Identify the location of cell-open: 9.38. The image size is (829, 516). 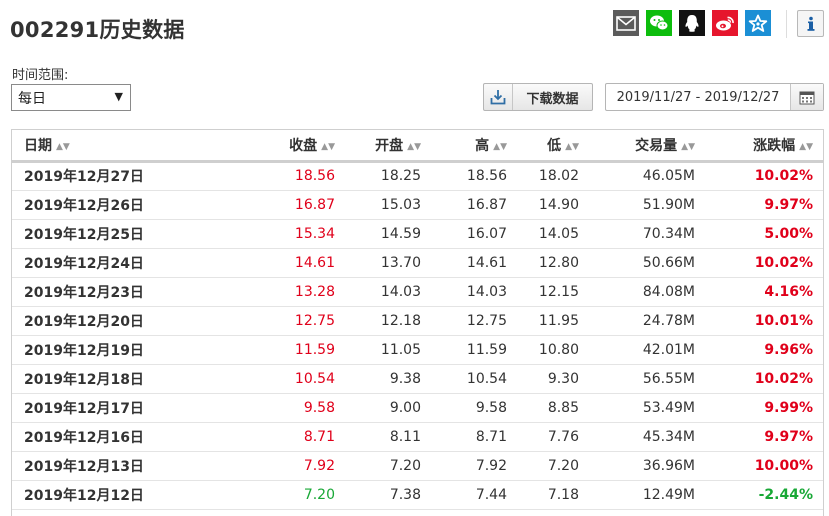
(390, 379).